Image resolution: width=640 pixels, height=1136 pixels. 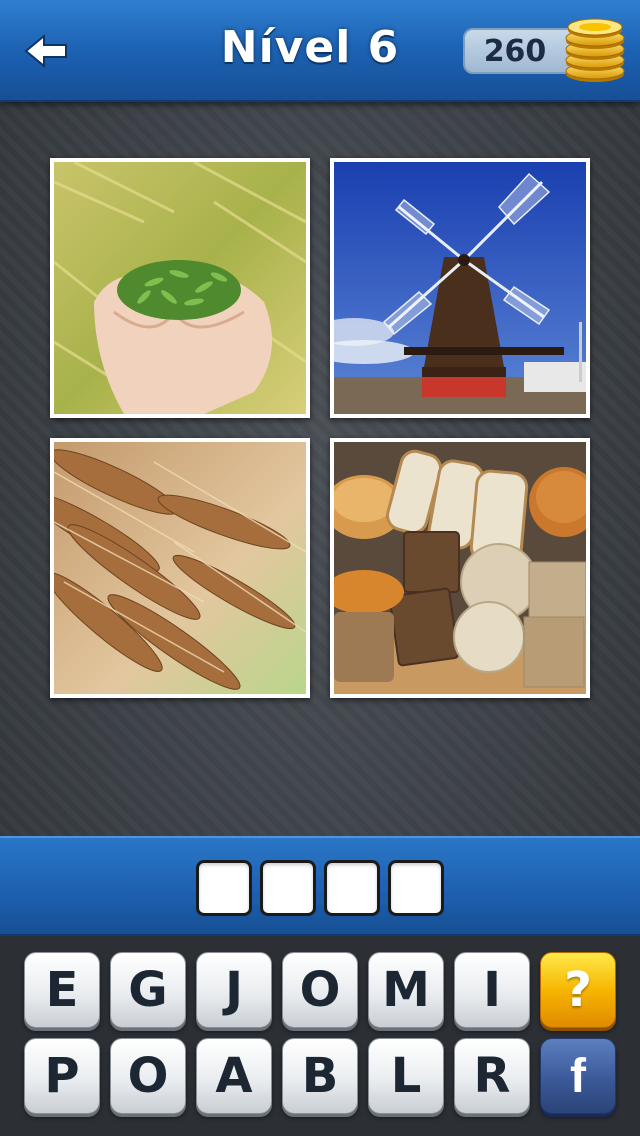 What do you see at coordinates (234, 990) in the screenshot?
I see `letter-key: J` at bounding box center [234, 990].